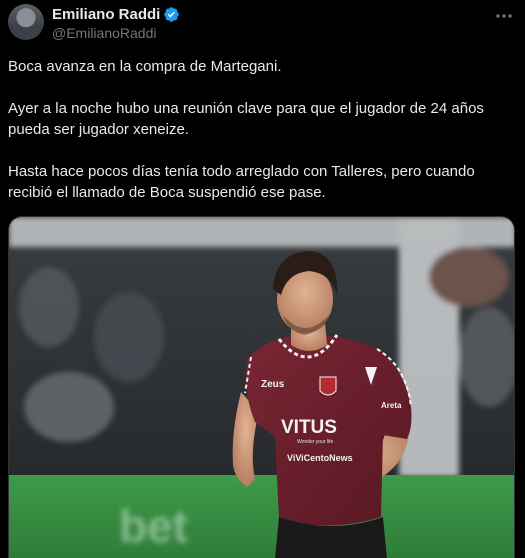 The image size is (525, 558). Describe the element at coordinates (262, 24) in the screenshot. I see `tweet-header: Emiliano Raddi @EmilianoRaddi` at that location.